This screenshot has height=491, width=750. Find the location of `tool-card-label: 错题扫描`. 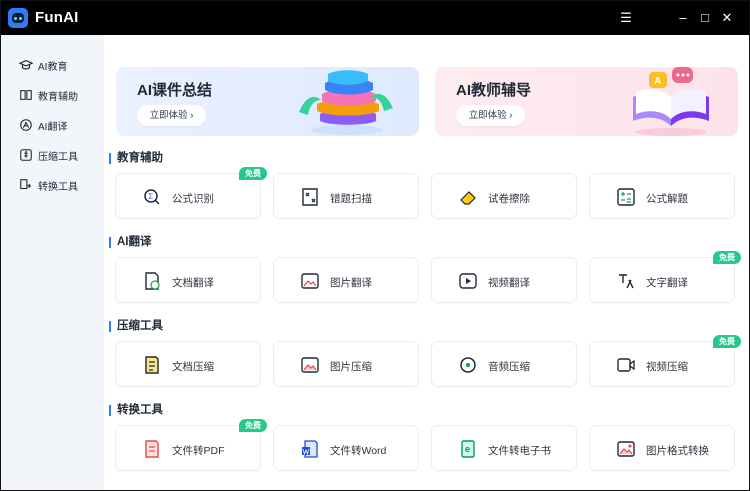

tool-card-label: 错题扫描 is located at coordinates (351, 199).